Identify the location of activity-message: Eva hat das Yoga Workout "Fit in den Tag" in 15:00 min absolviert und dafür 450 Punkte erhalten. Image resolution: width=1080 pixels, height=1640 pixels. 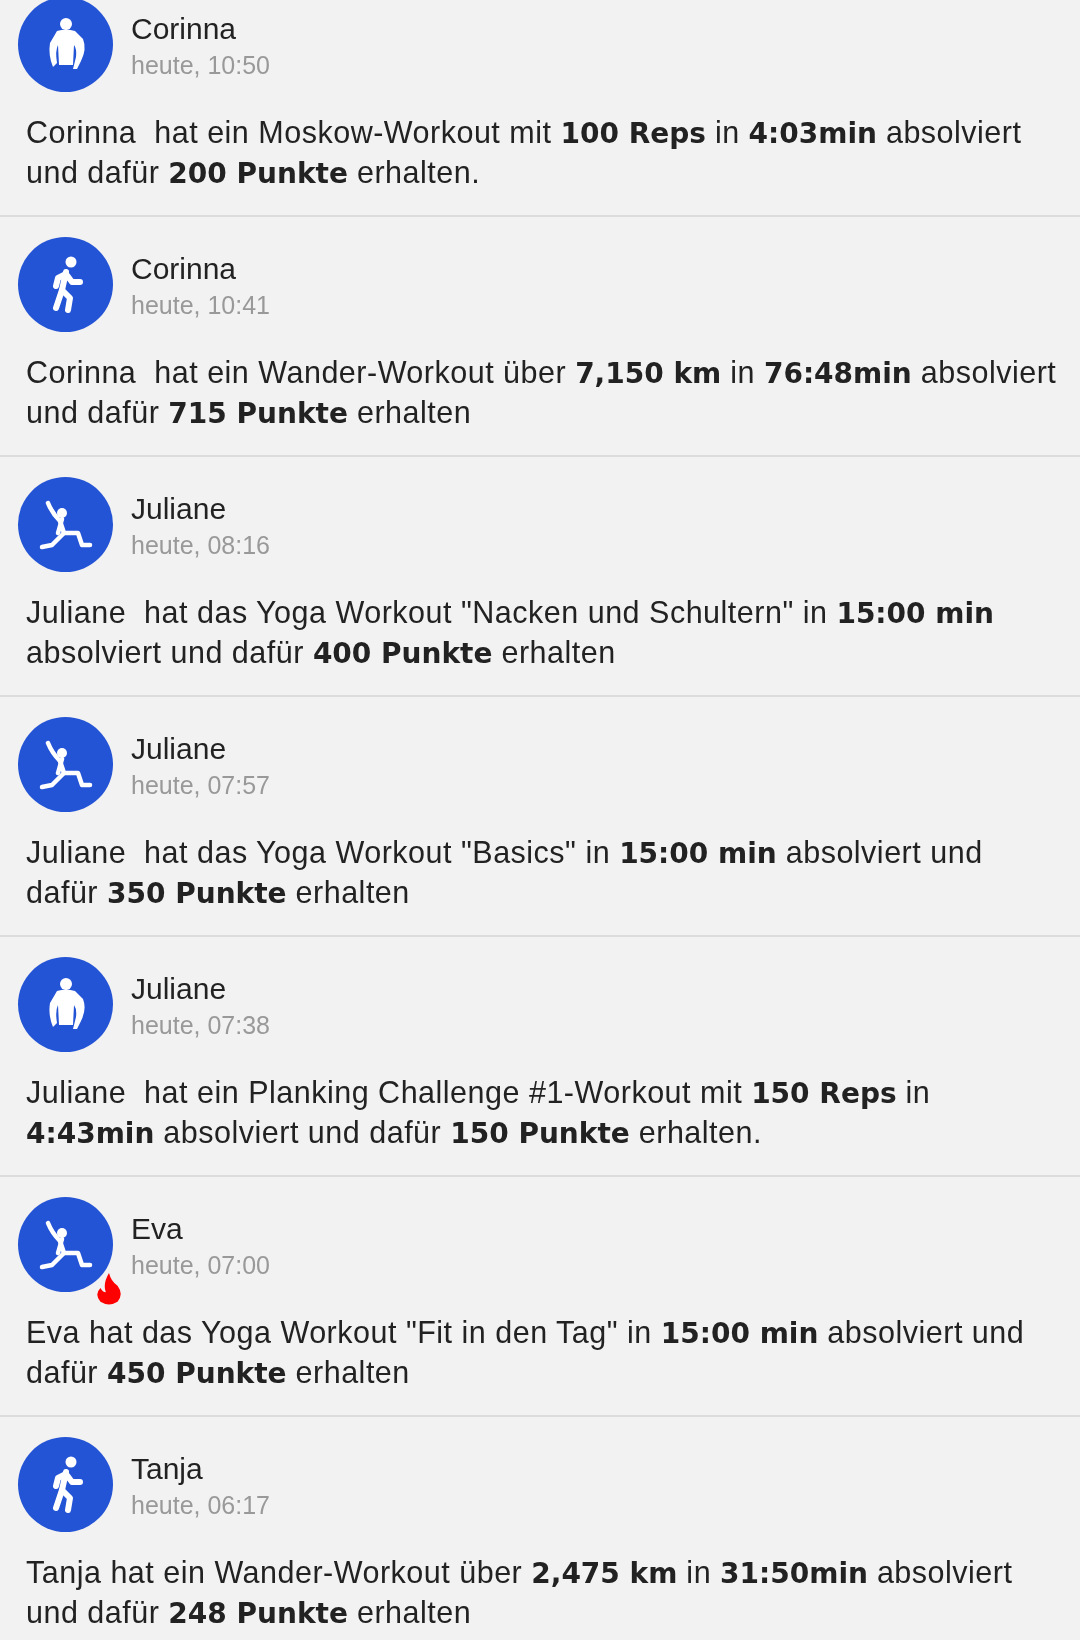
(525, 1353).